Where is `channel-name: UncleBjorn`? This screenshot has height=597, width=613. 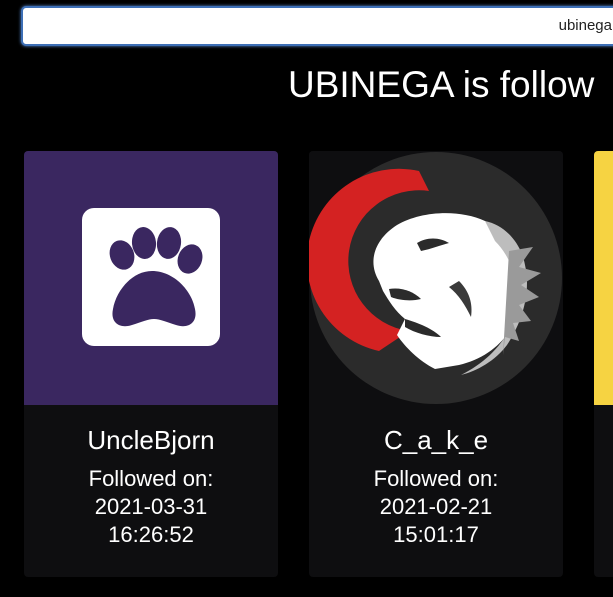 channel-name: UncleBjorn is located at coordinates (151, 440).